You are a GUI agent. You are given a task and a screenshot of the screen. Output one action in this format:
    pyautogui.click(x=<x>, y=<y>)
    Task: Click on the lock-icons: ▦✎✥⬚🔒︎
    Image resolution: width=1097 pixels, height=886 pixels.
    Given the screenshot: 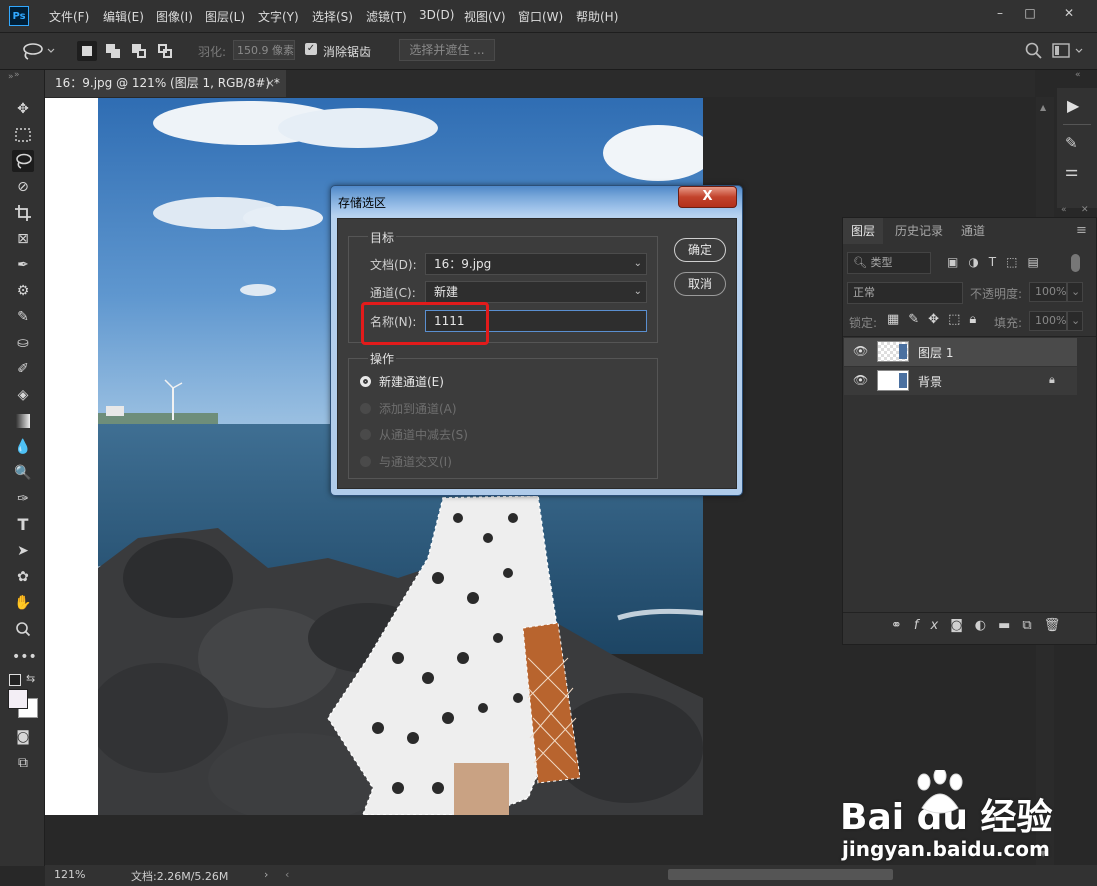 What is the action you would take?
    pyautogui.click(x=936, y=319)
    